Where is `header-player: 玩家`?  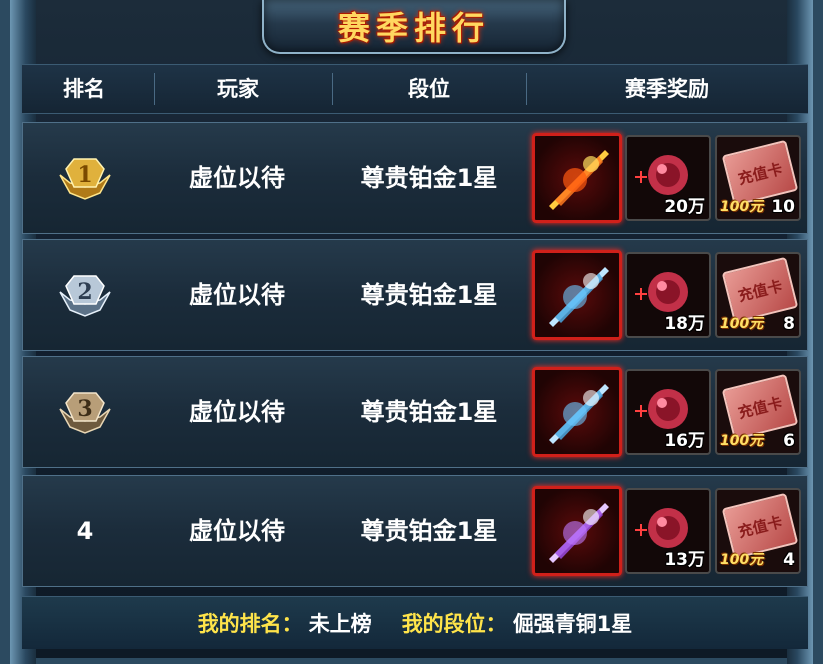
header-player: 玩家 is located at coordinates (238, 89).